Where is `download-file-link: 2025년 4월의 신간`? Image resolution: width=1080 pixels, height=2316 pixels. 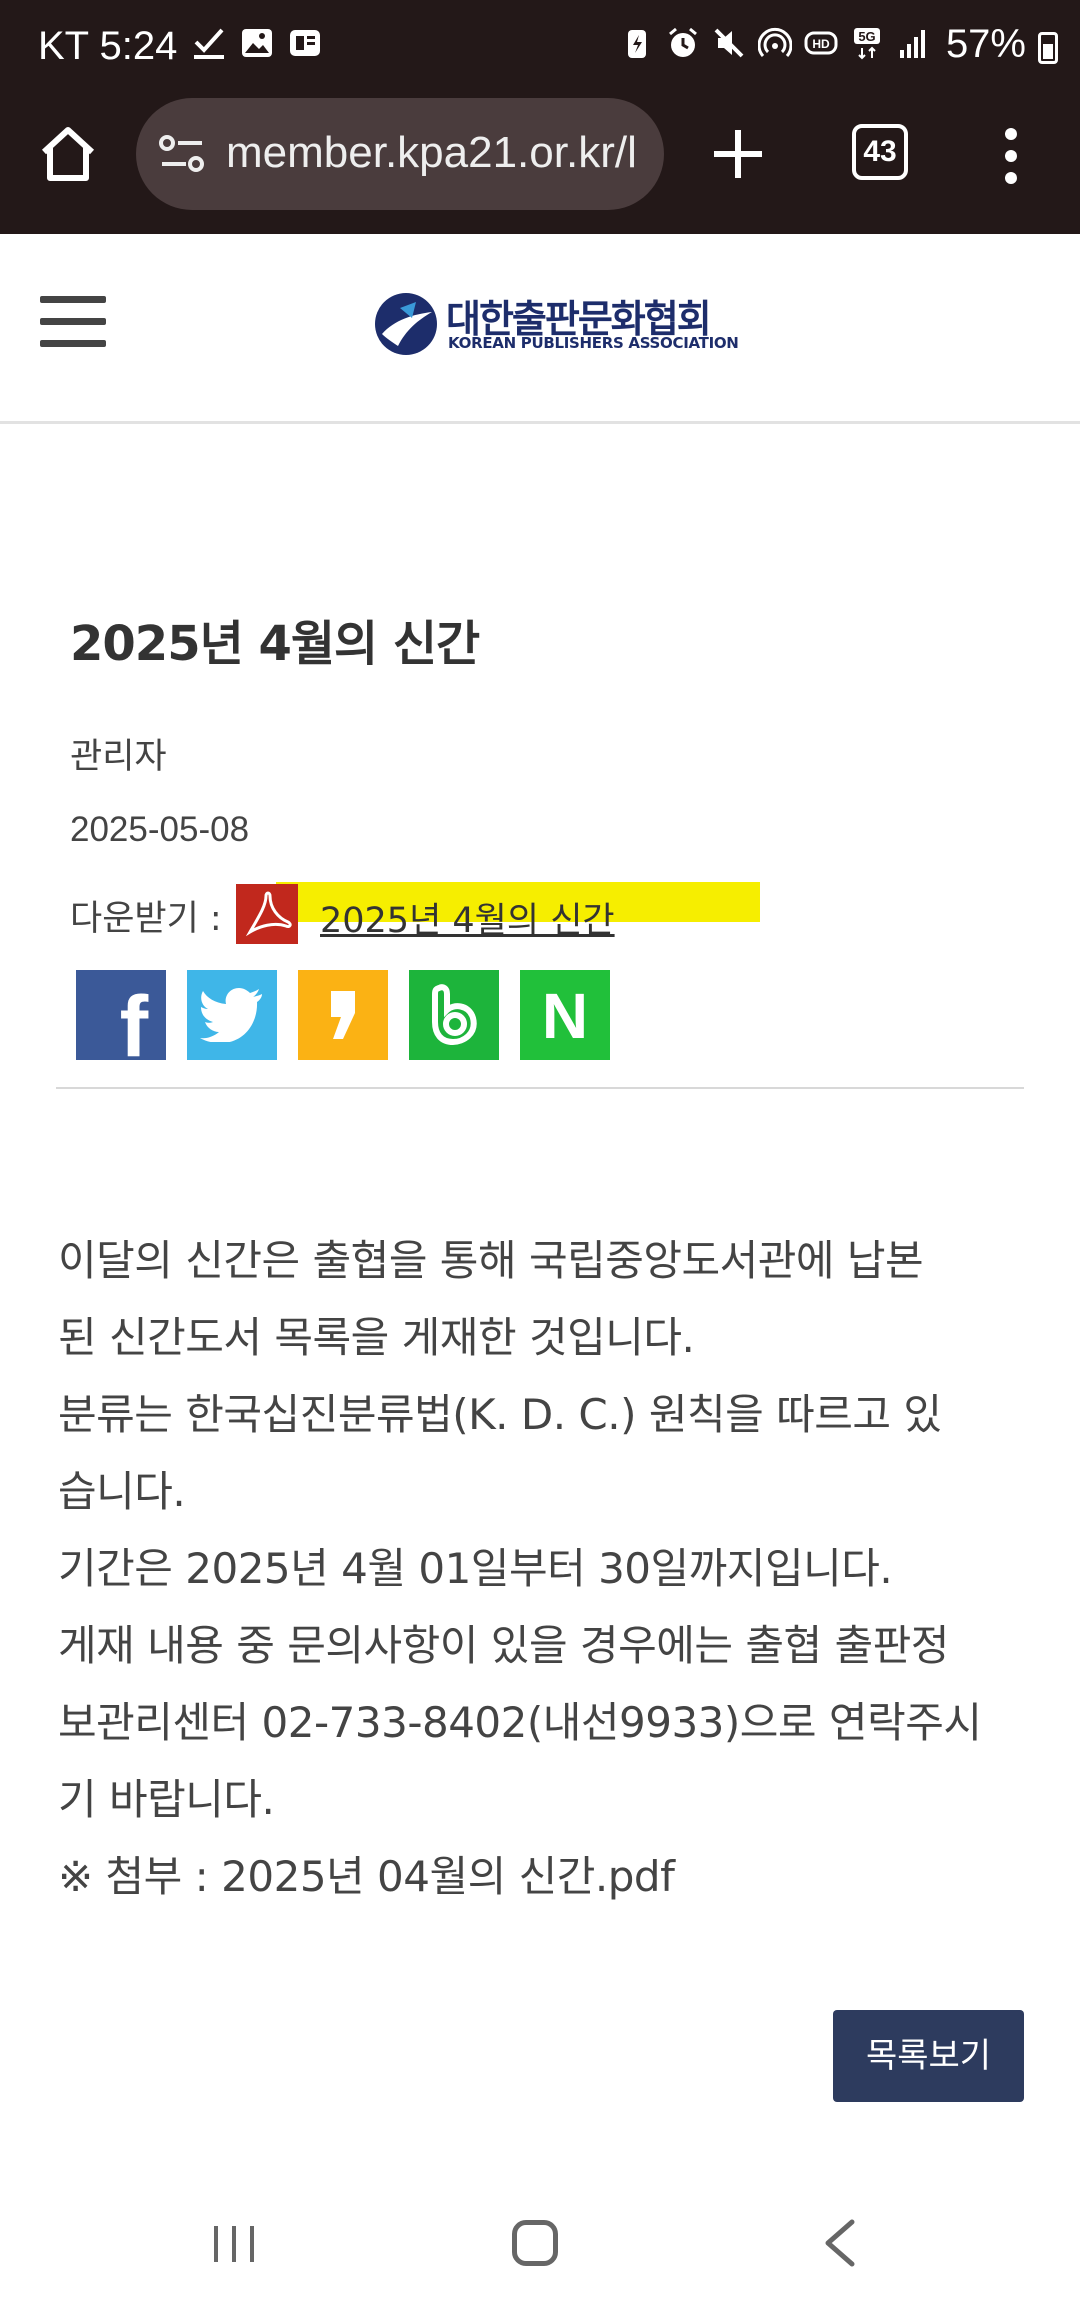
download-file-link: 2025년 4월의 신간 is located at coordinates (467, 917).